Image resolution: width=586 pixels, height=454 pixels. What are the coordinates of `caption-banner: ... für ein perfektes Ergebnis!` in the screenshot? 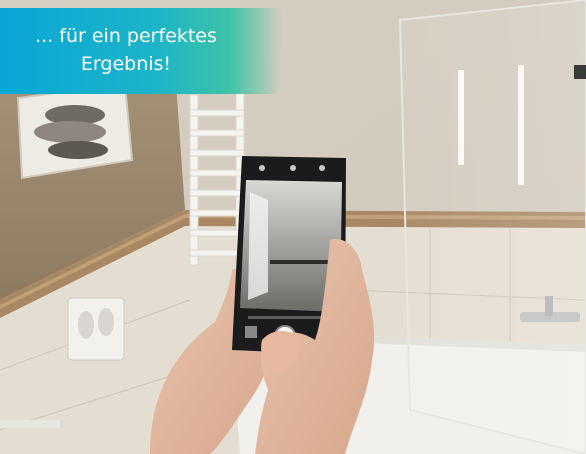 It's located at (141, 51).